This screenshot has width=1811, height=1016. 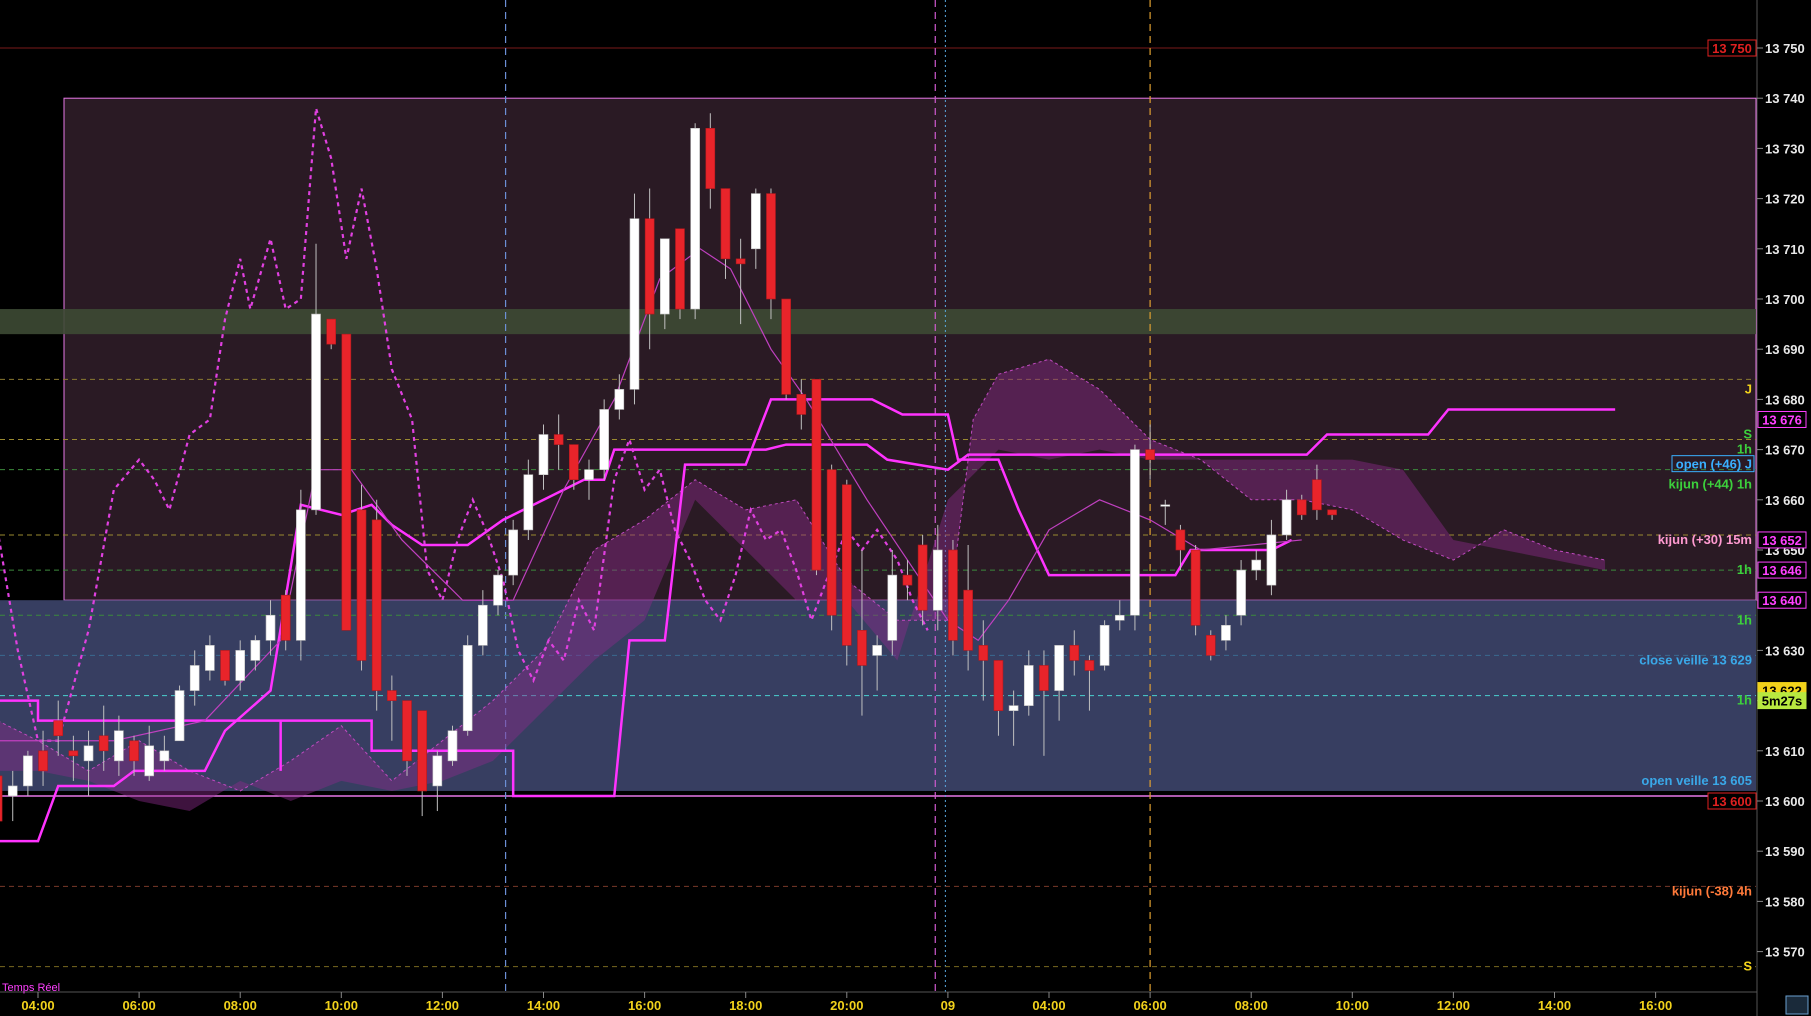 I want to click on level-label-11: 1h, so click(x=1744, y=449).